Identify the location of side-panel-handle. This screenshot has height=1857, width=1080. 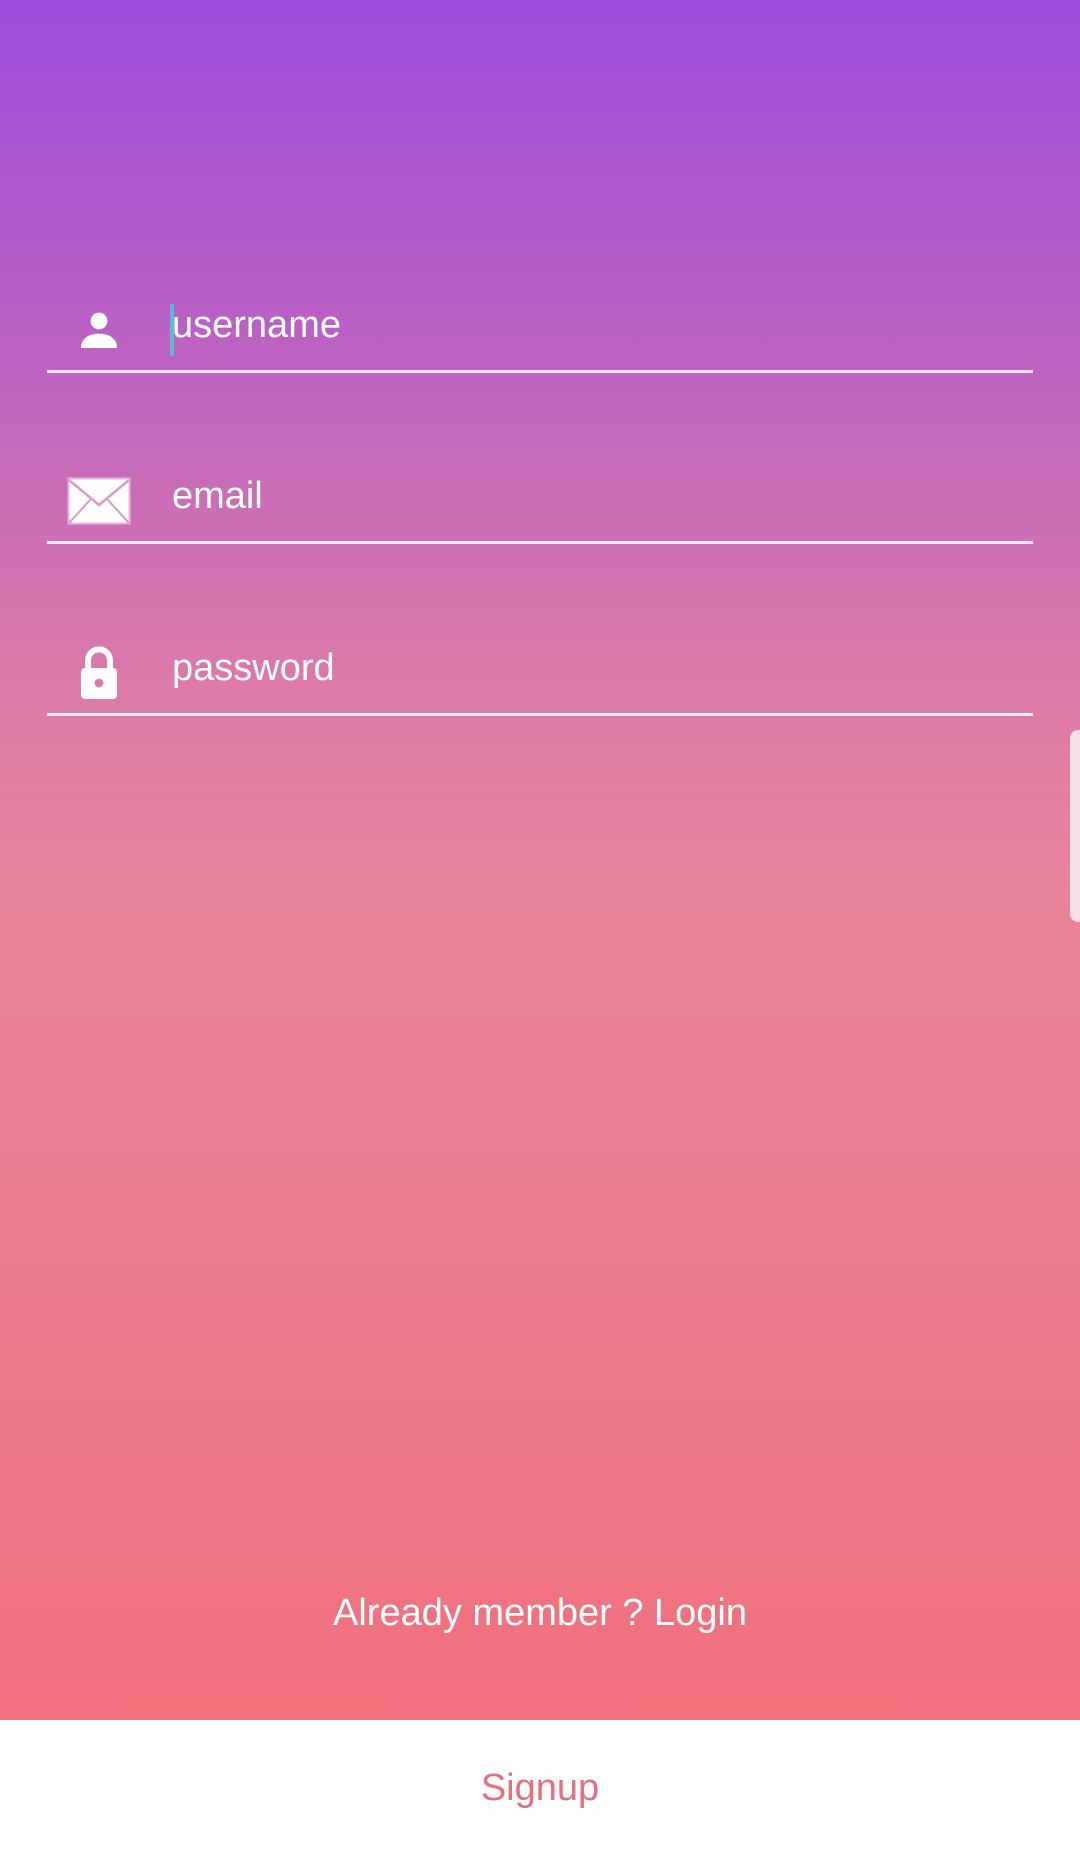
(1075, 826).